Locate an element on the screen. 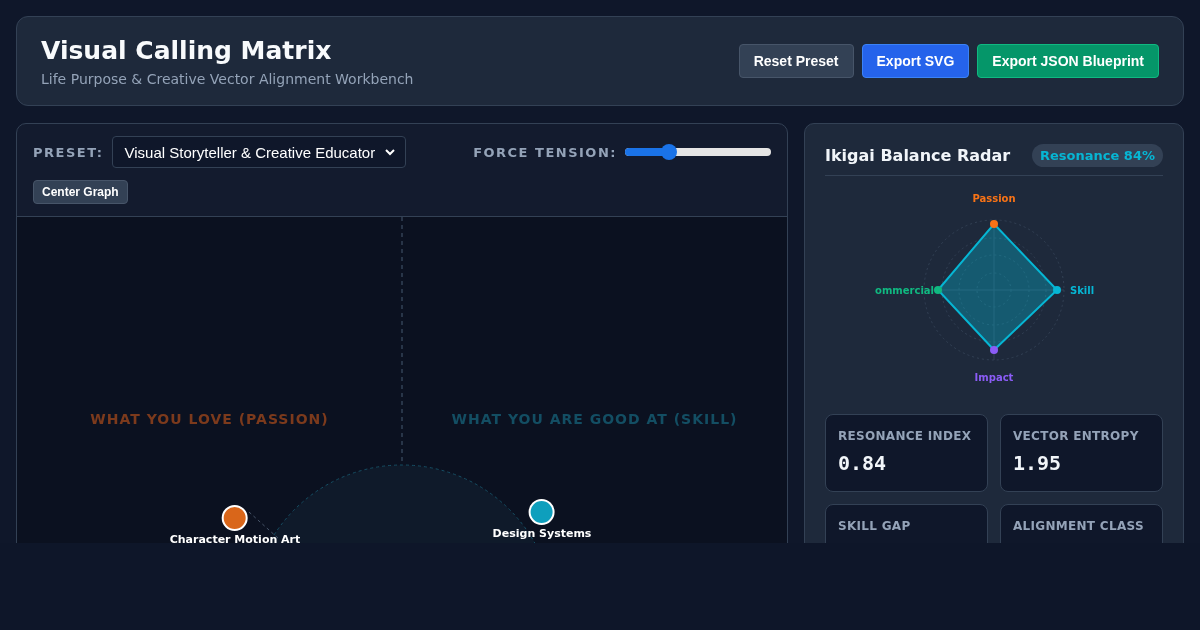  metric-label: SKILL GAP is located at coordinates (875, 526).